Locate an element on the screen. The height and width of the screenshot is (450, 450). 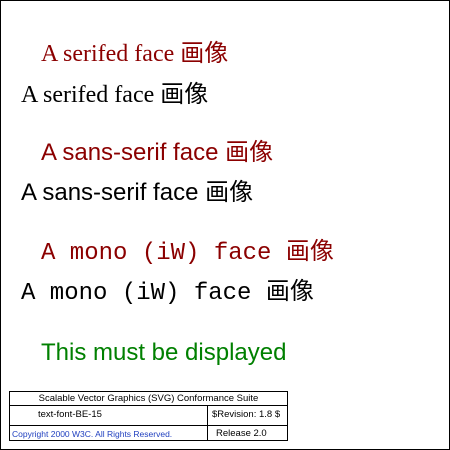
test-id: text-font-BE-15 is located at coordinates (70, 414).